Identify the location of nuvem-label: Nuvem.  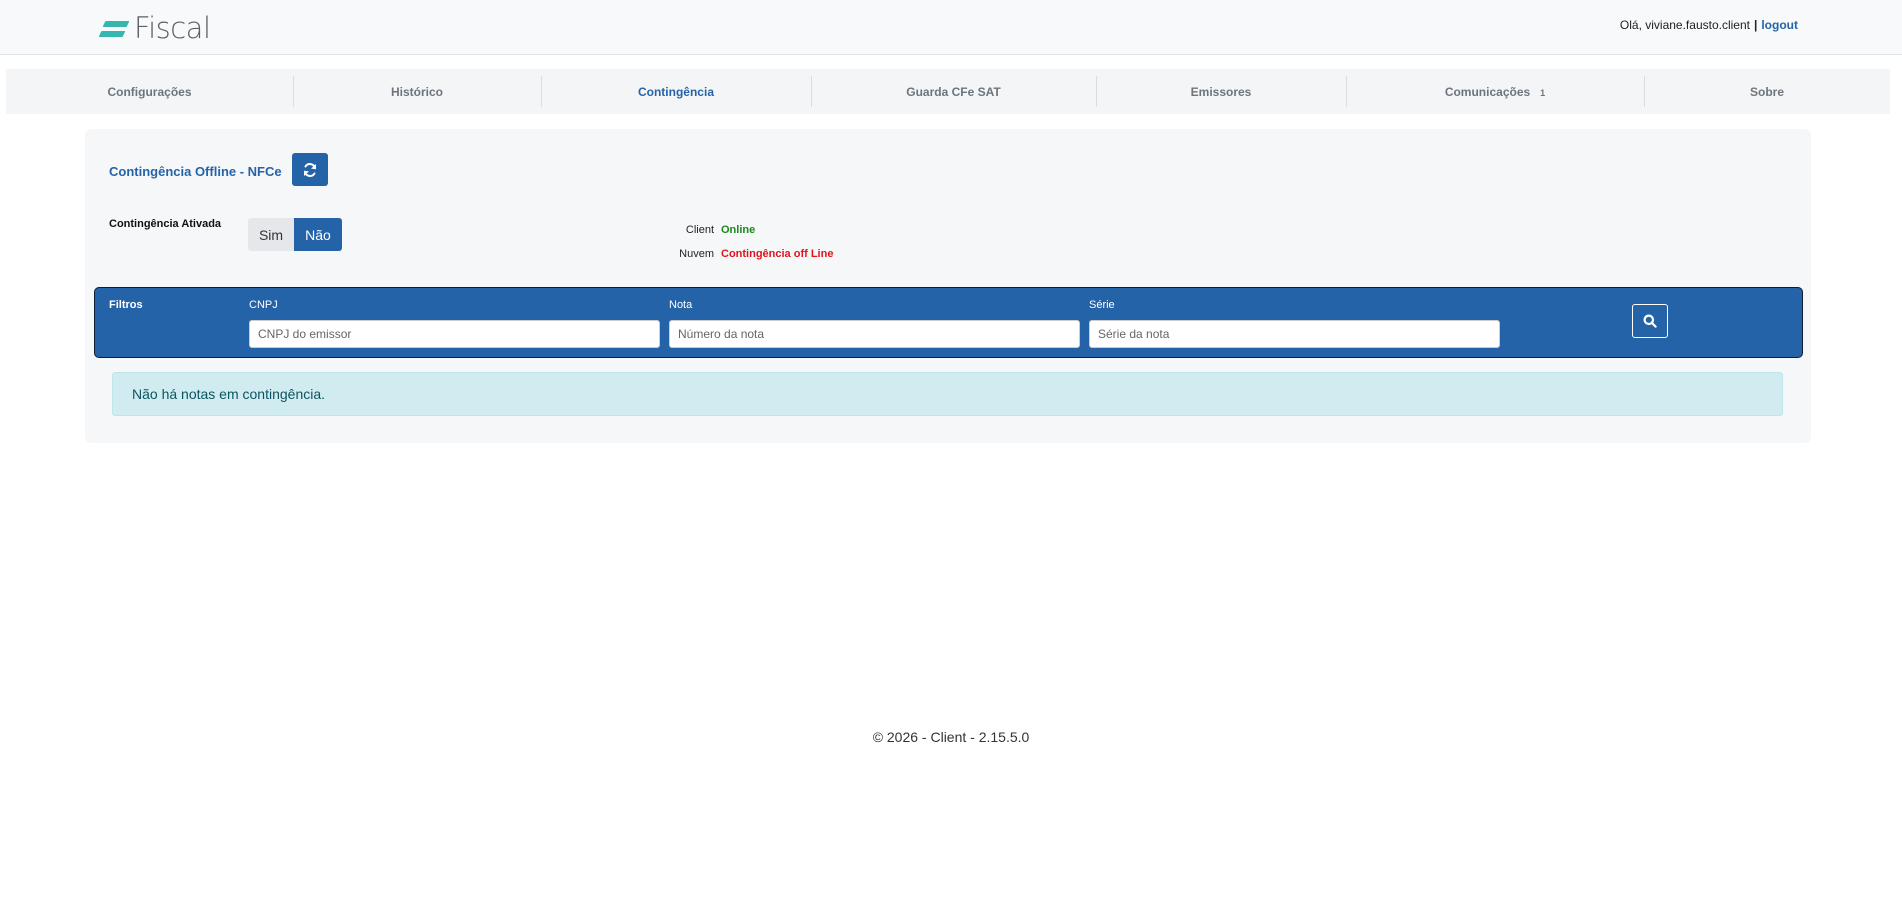
(696, 254).